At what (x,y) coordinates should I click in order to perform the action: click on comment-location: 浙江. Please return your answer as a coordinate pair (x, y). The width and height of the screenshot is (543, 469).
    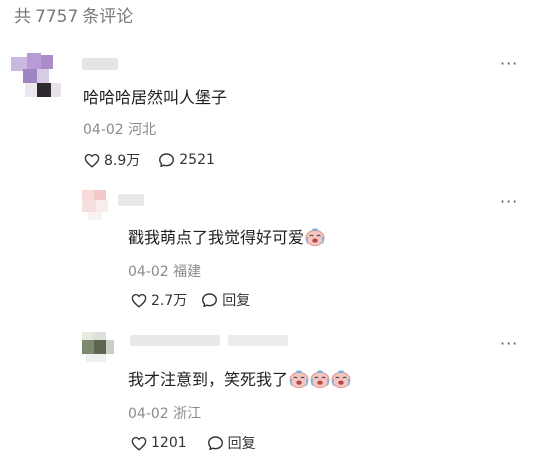
    Looking at the image, I should click on (187, 414).